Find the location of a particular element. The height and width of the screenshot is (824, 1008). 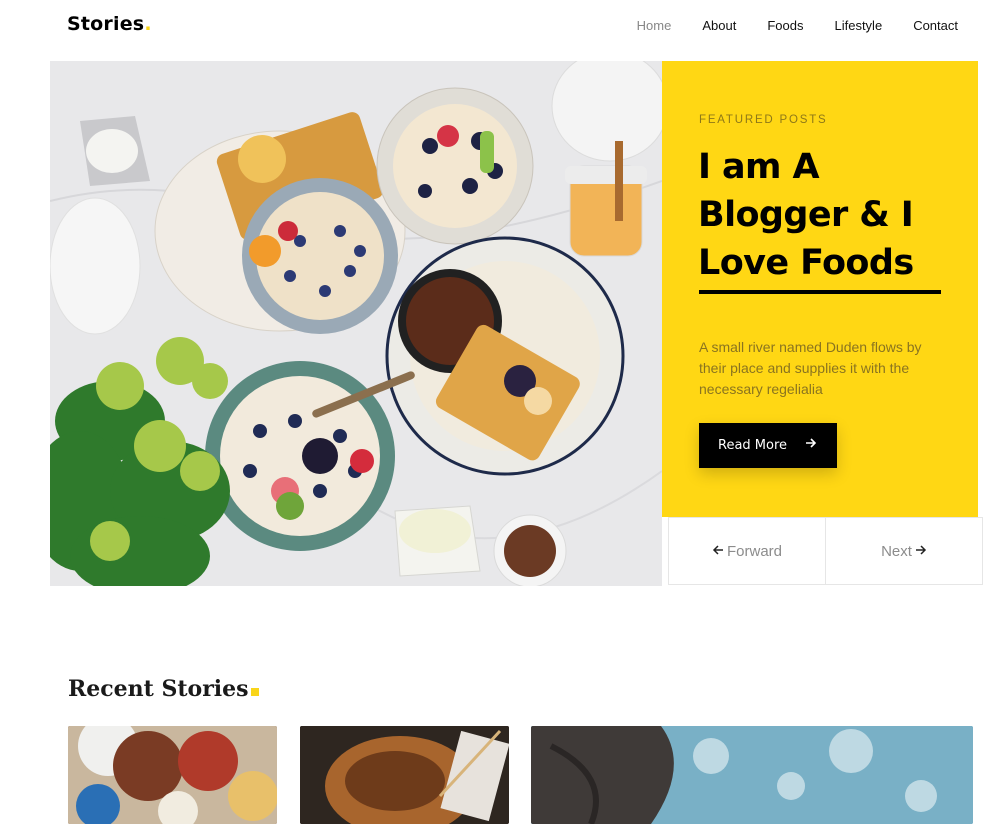

title-underline is located at coordinates (820, 292).